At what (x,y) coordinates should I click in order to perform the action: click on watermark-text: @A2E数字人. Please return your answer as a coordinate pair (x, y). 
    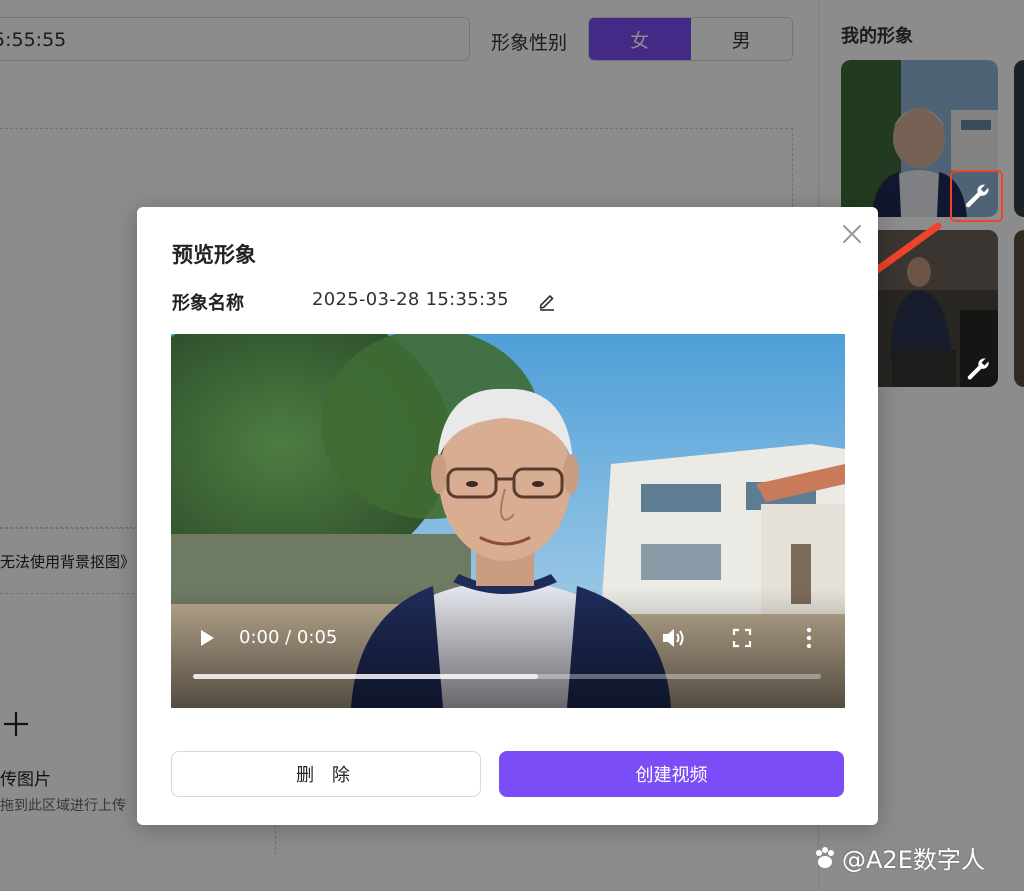
    Looking at the image, I should click on (913, 860).